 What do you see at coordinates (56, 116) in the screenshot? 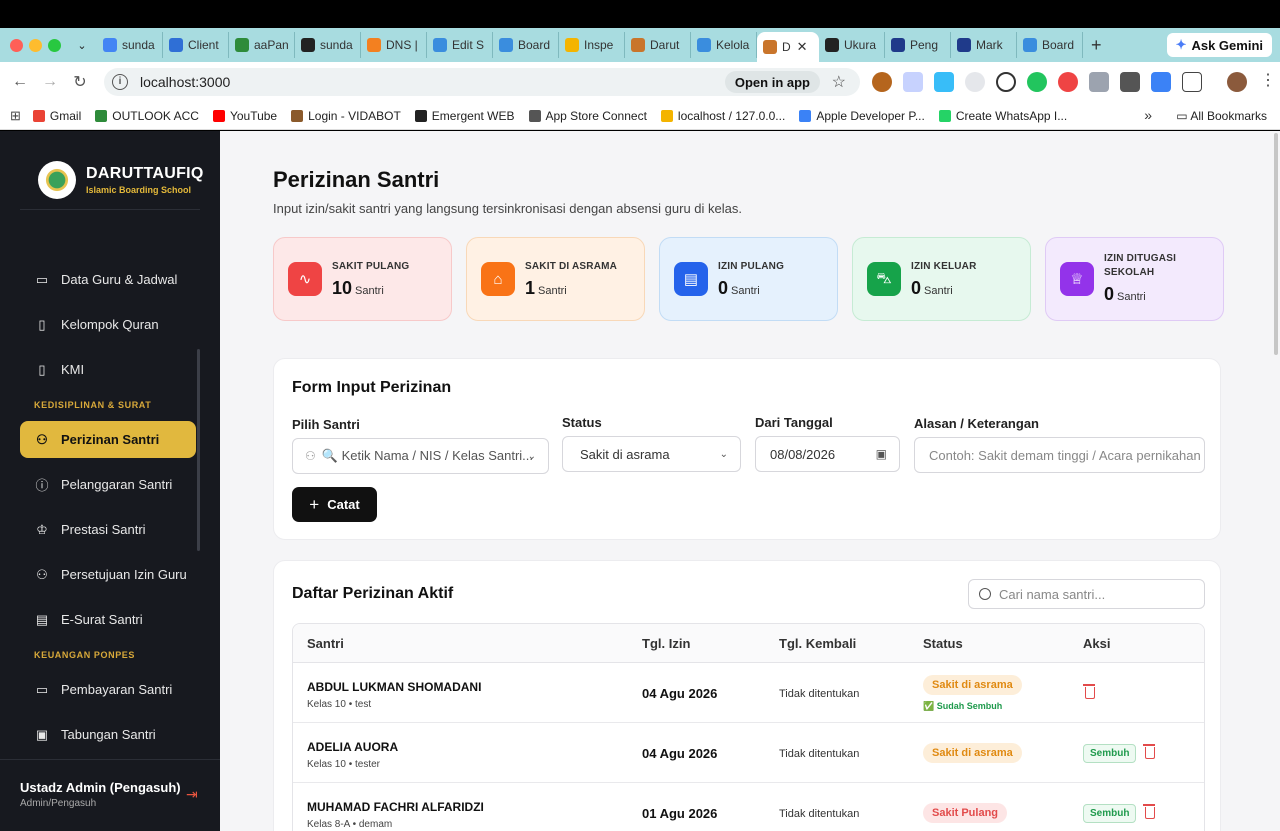
I see `bookmark-item: Gmail` at bounding box center [56, 116].